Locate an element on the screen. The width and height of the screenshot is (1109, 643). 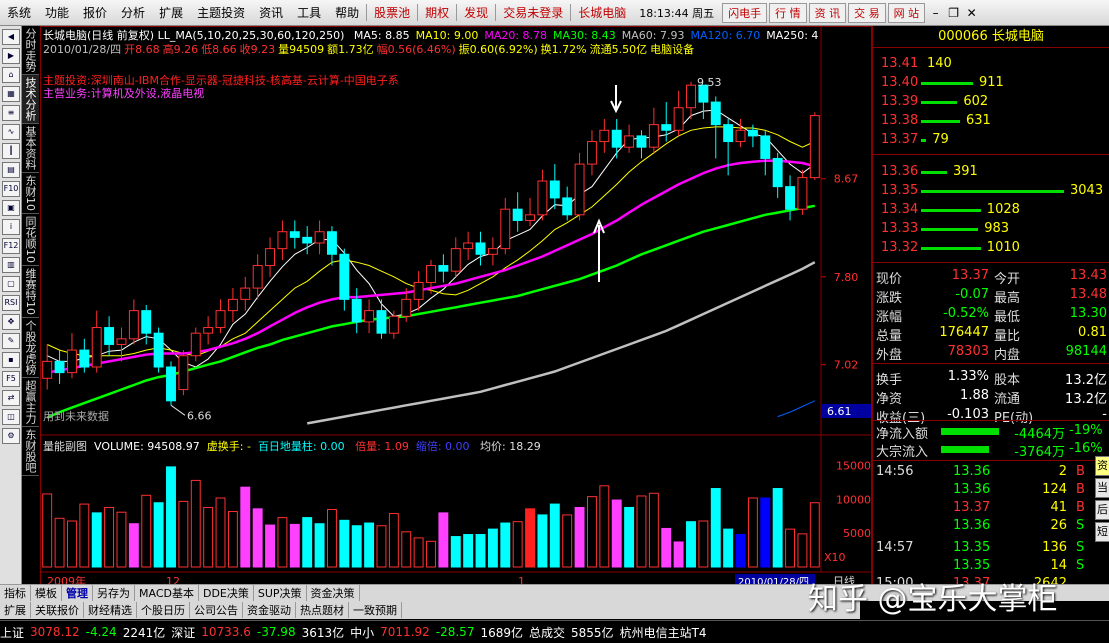
bid-bar is located at coordinates (934, 172).